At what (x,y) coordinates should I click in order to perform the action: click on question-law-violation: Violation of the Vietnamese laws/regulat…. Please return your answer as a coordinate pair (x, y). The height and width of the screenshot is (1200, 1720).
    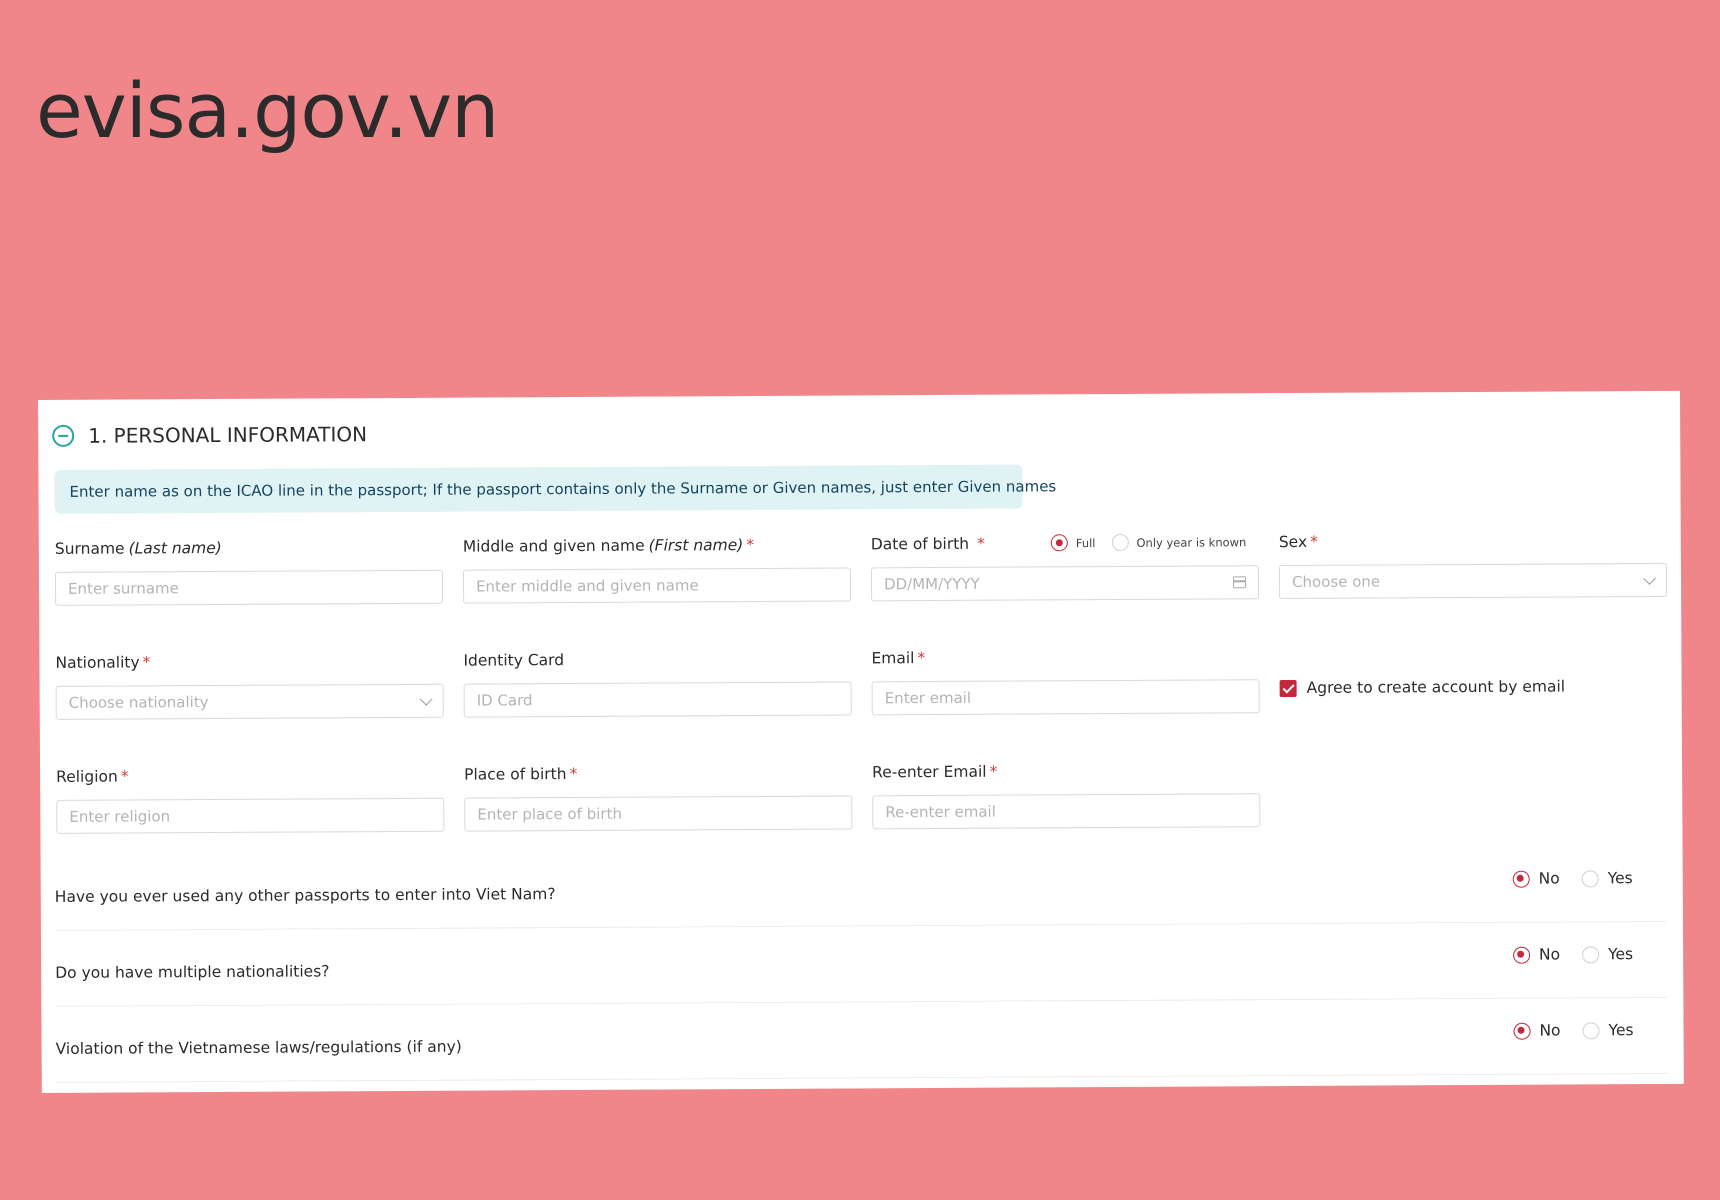
    Looking at the image, I should click on (861, 1042).